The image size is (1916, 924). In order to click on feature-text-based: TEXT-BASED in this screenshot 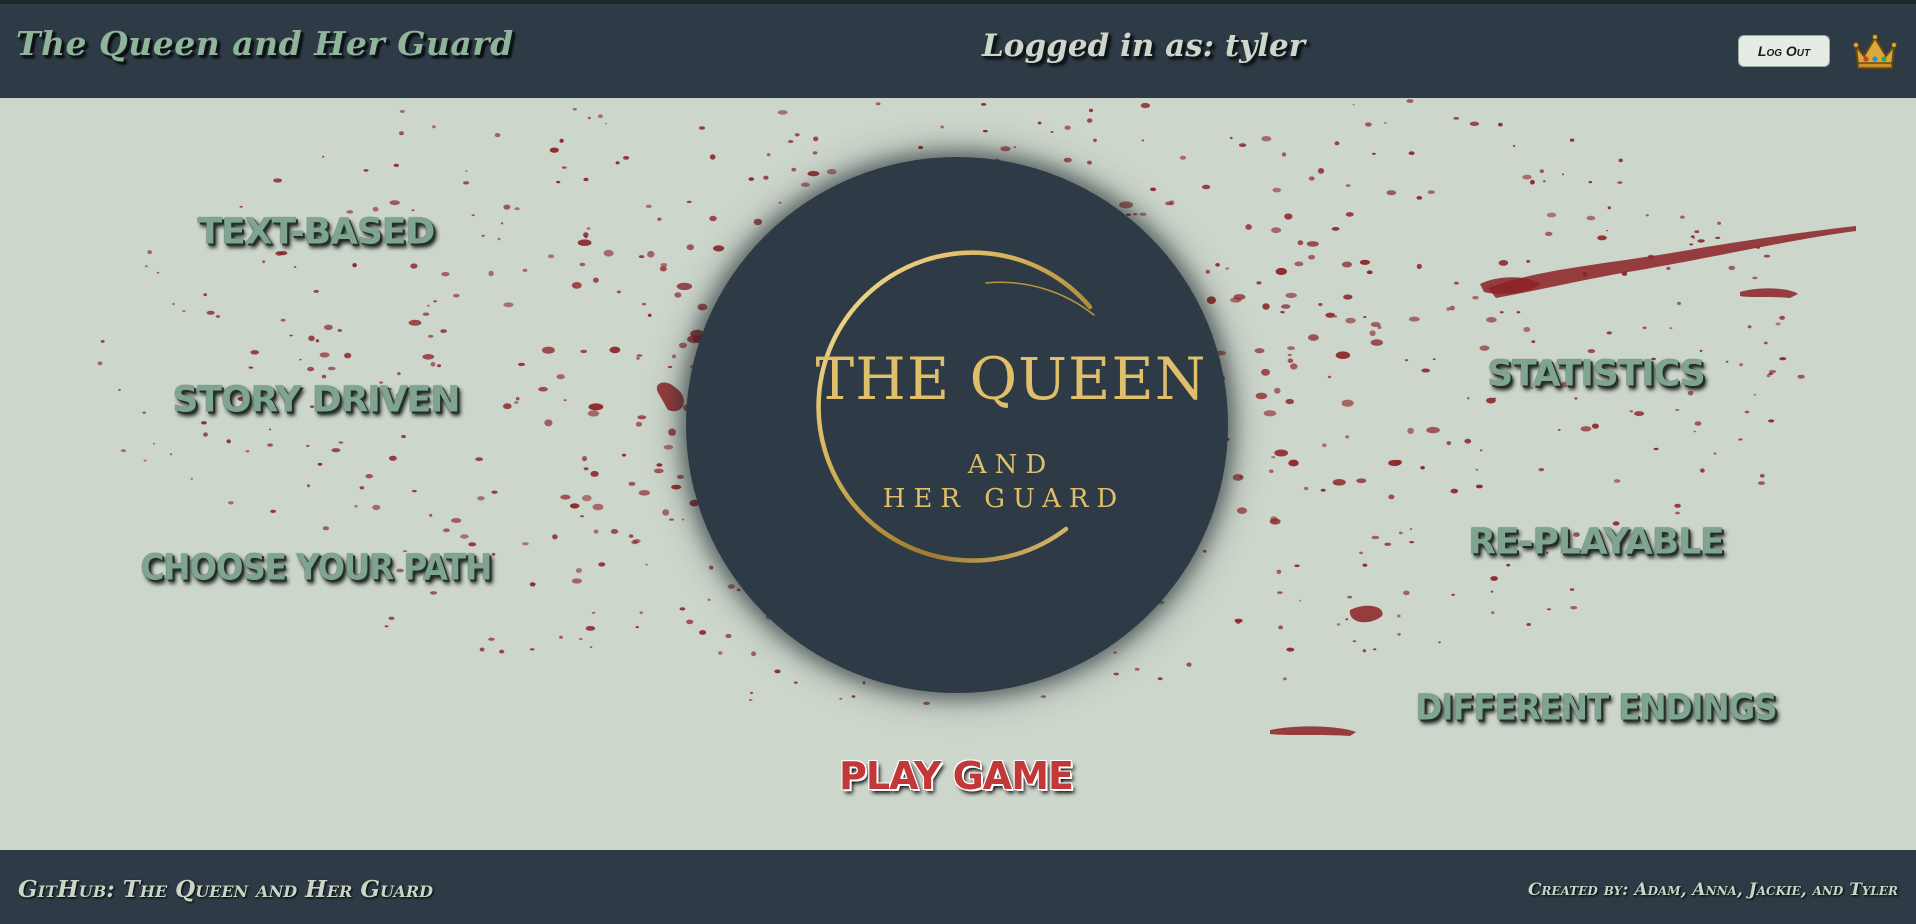, I will do `click(316, 232)`.